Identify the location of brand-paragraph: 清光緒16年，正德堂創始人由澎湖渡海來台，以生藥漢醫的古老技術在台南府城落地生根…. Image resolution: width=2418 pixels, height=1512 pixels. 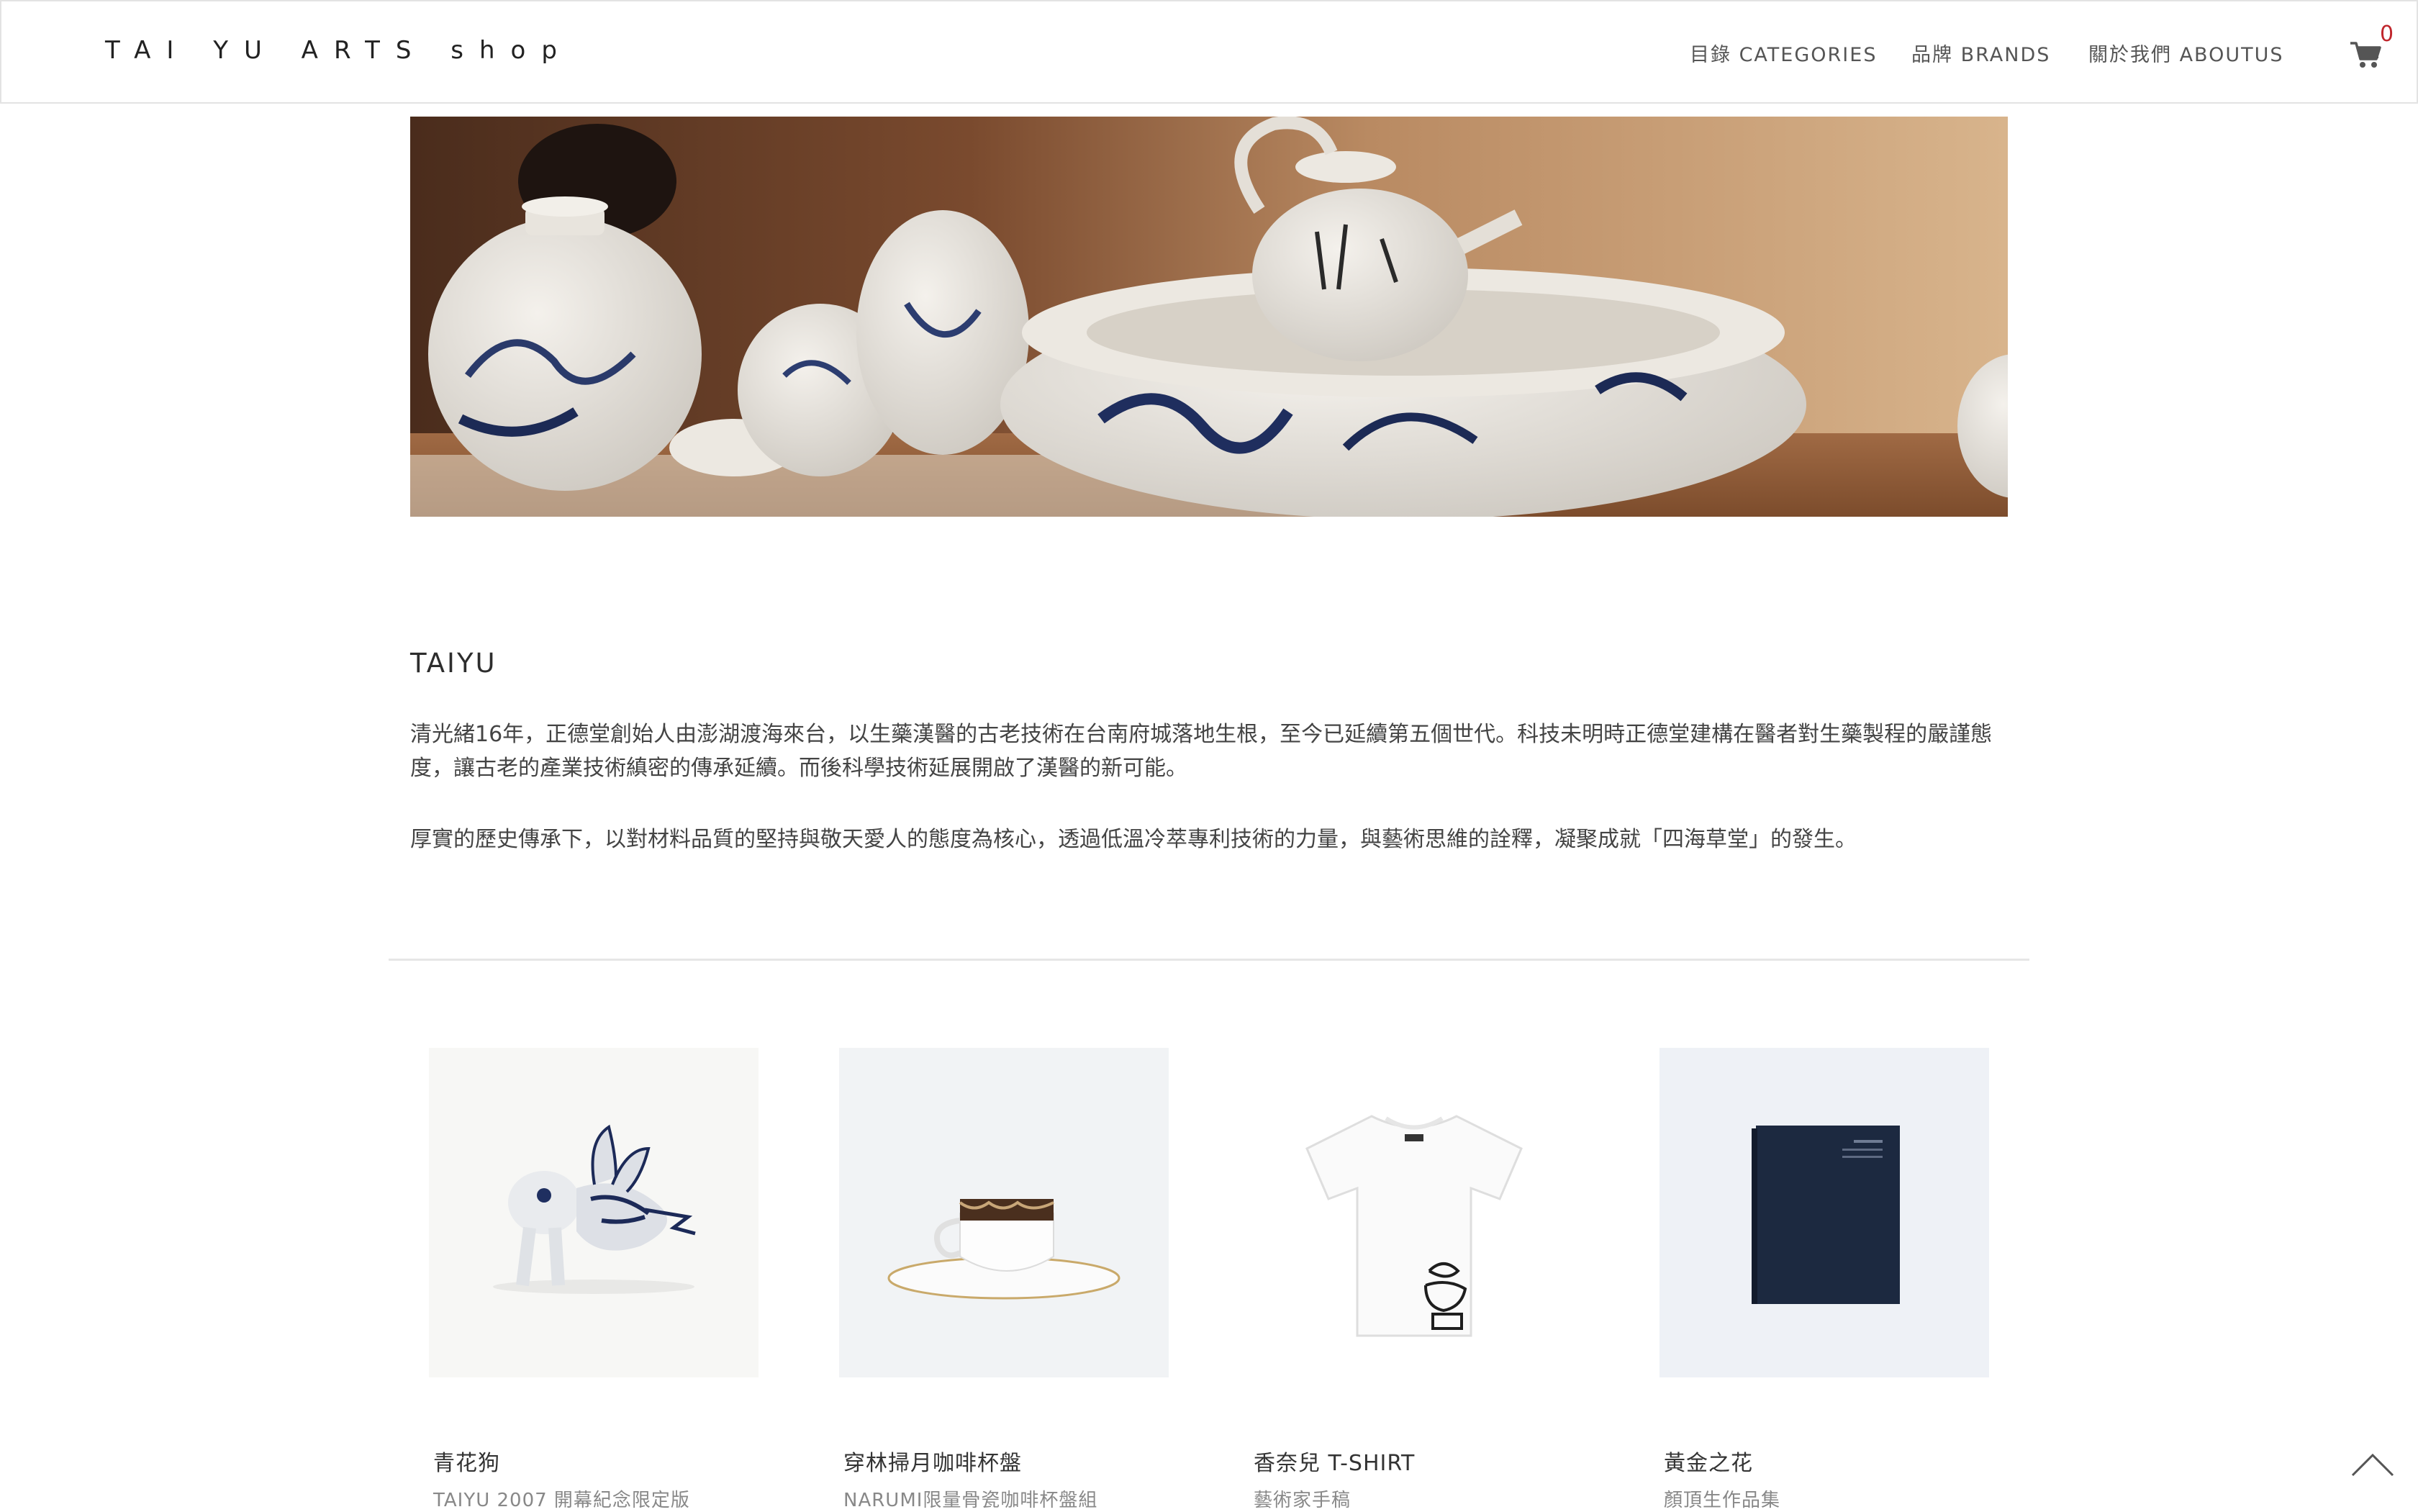
(1201, 752).